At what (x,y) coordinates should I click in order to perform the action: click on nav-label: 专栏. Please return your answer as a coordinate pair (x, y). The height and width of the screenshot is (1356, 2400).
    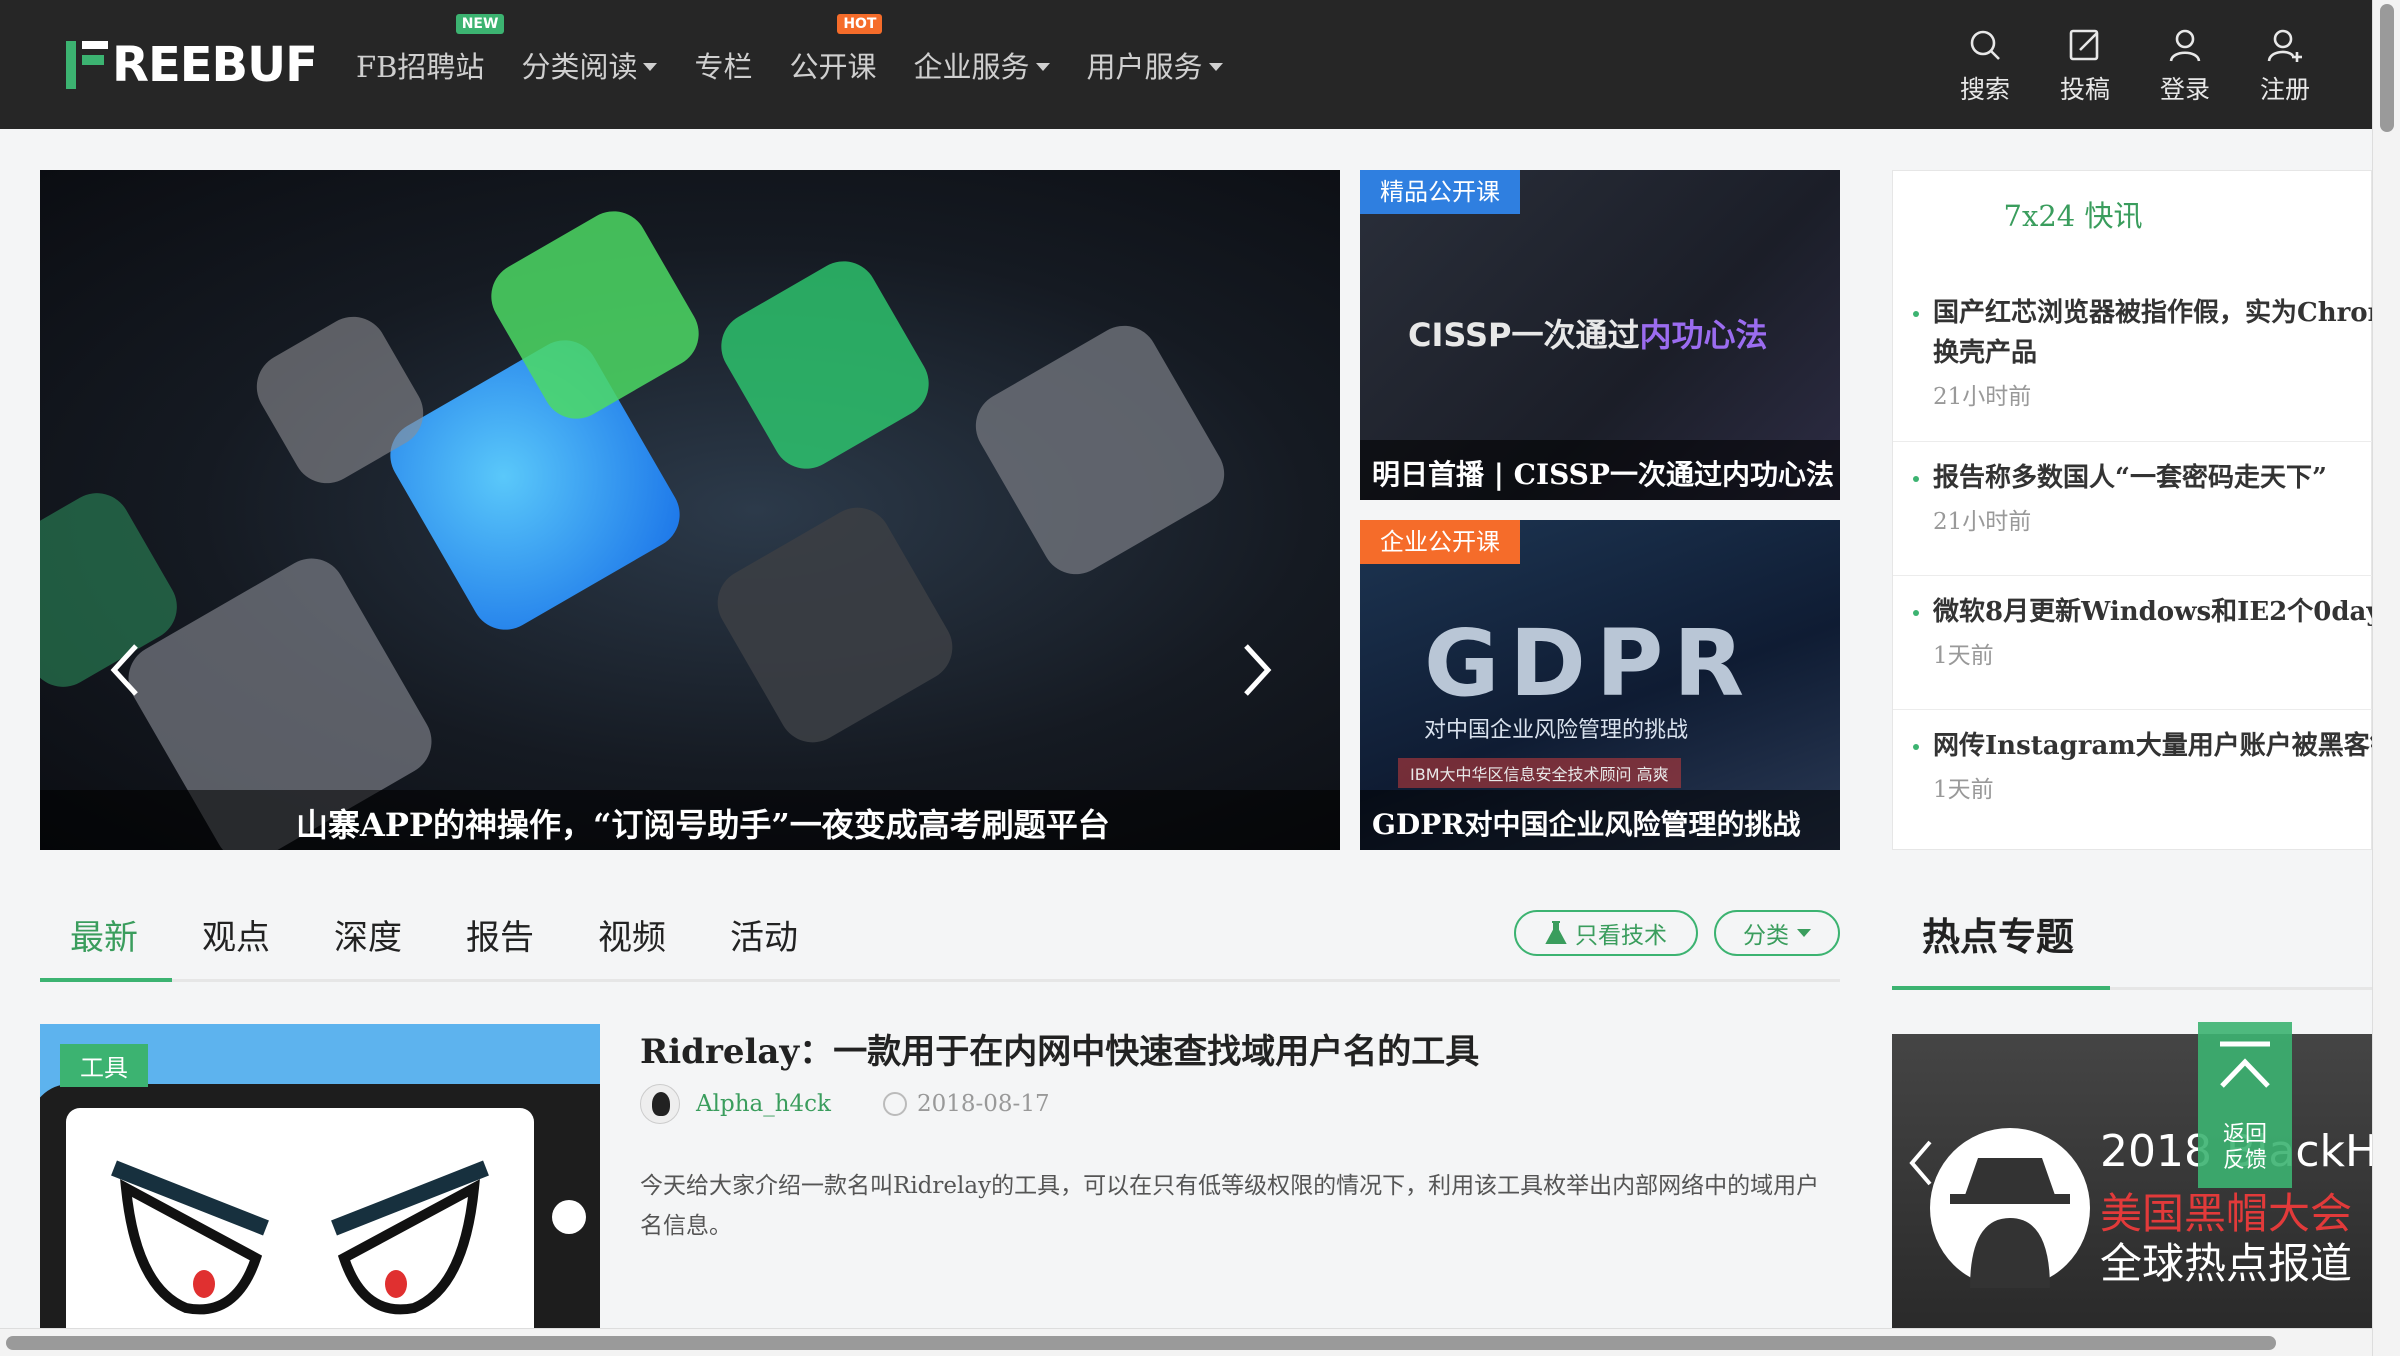
    Looking at the image, I should click on (723, 66).